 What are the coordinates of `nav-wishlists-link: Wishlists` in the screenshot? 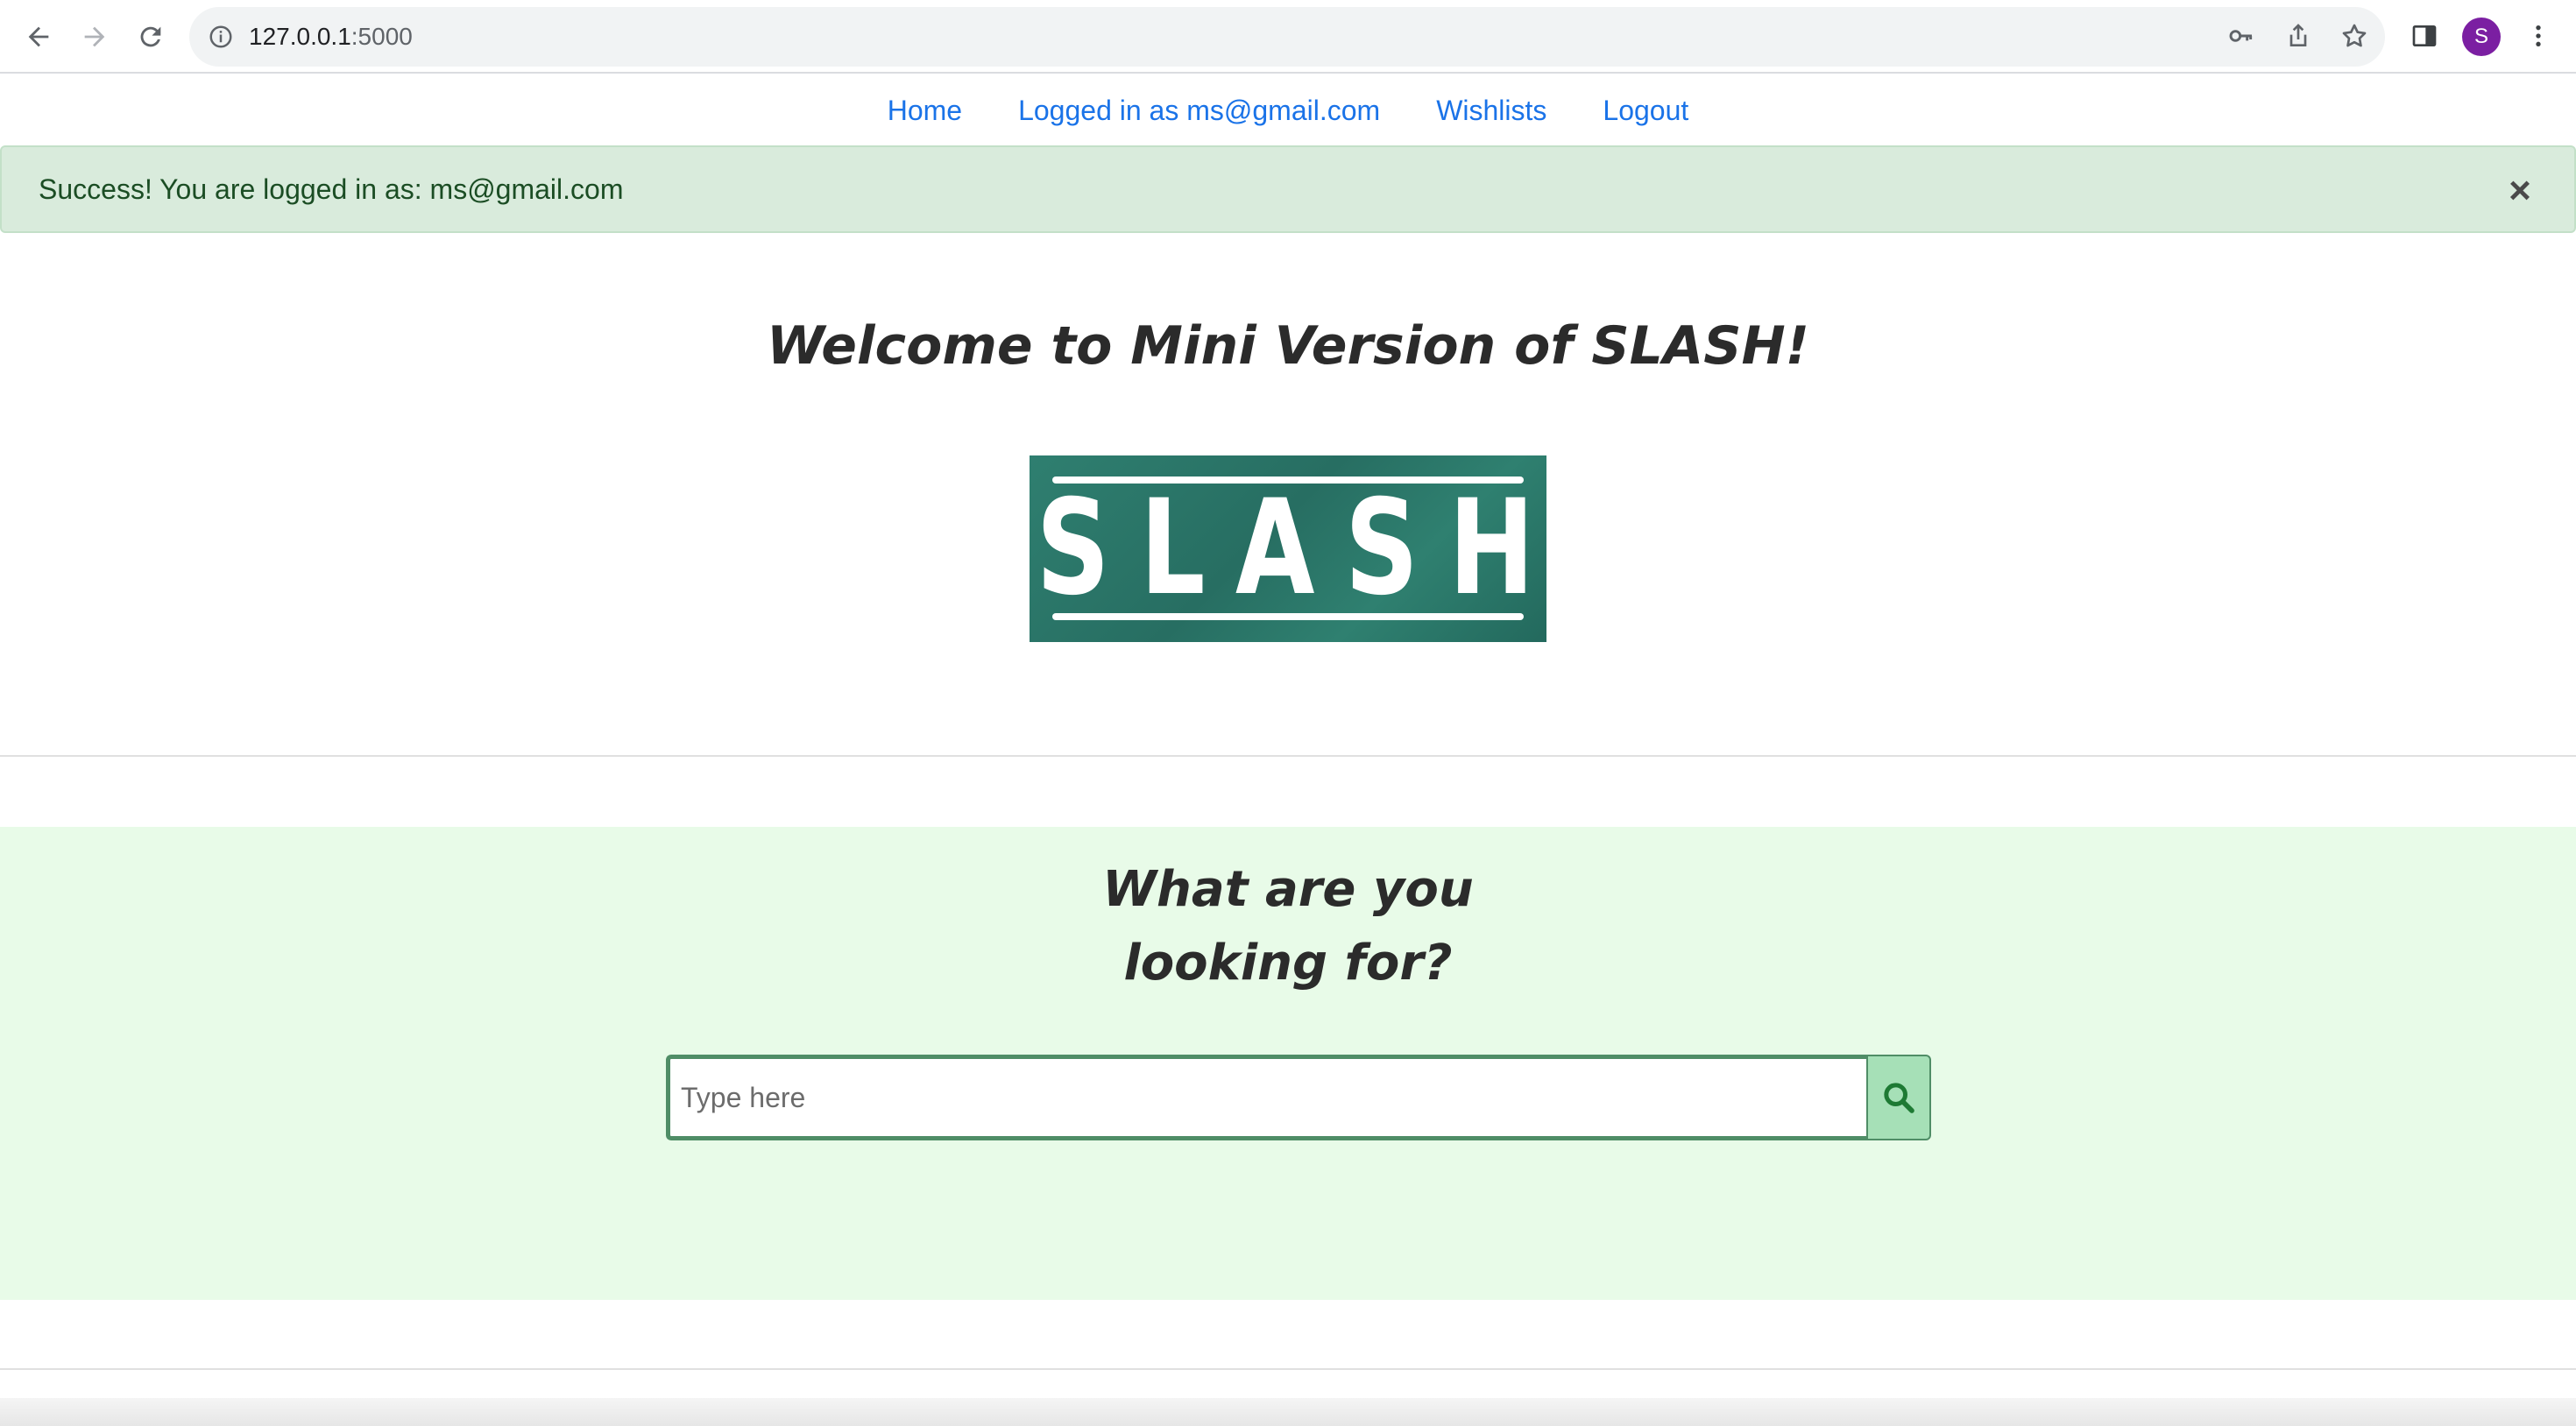 It's located at (1491, 111).